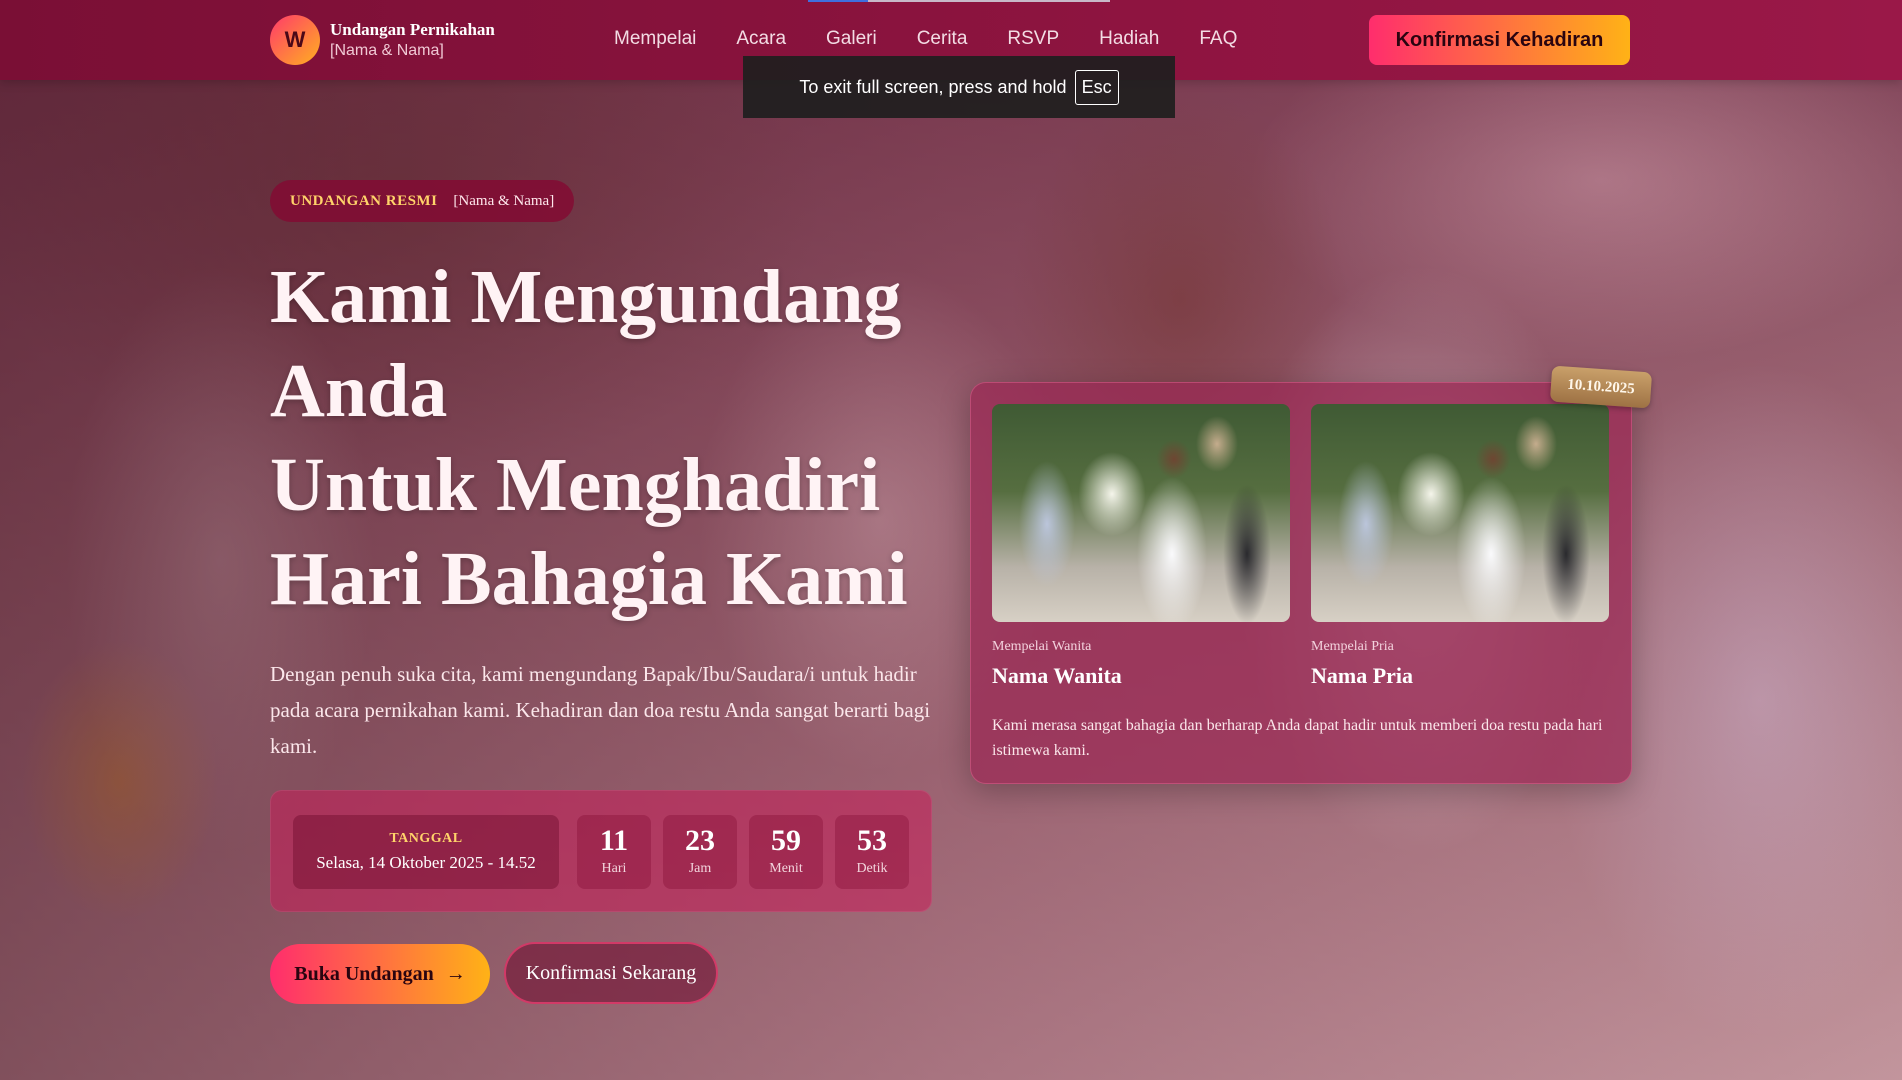 This screenshot has width=1902, height=1080. What do you see at coordinates (426, 852) in the screenshot?
I see `event-date-box: TANGGAL Selasa, 14 Oktober 2025 - 14.52` at bounding box center [426, 852].